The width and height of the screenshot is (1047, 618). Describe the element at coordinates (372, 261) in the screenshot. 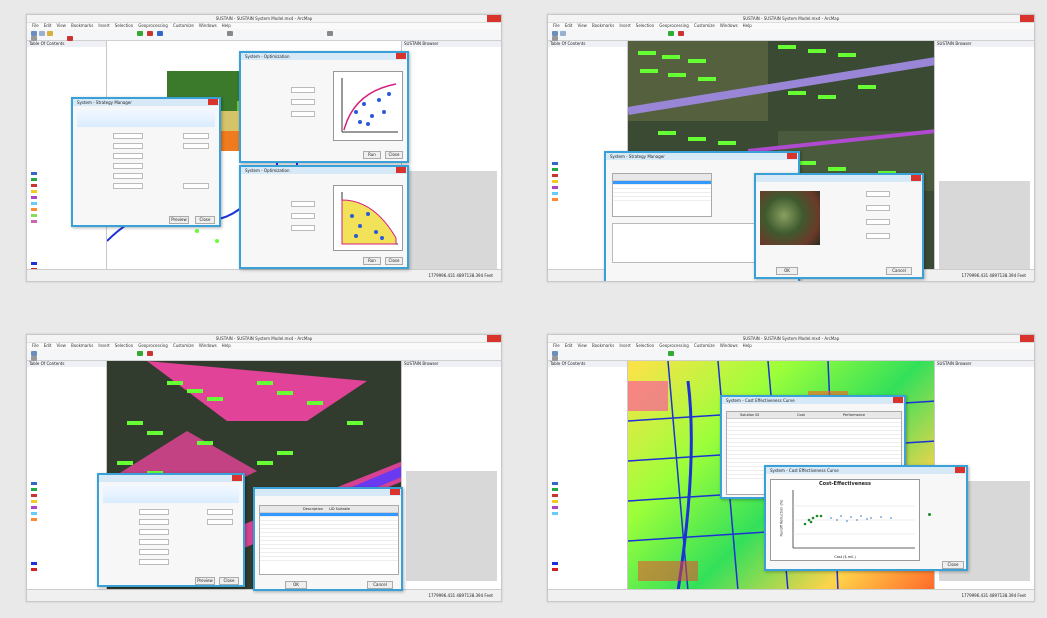

I see `run-button: Run` at that location.